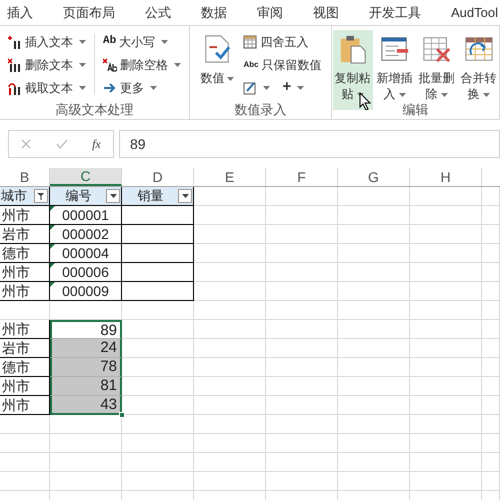 The width and height of the screenshot is (500, 500). Describe the element at coordinates (270, 12) in the screenshot. I see `ribbon-tab: 审阅` at that location.